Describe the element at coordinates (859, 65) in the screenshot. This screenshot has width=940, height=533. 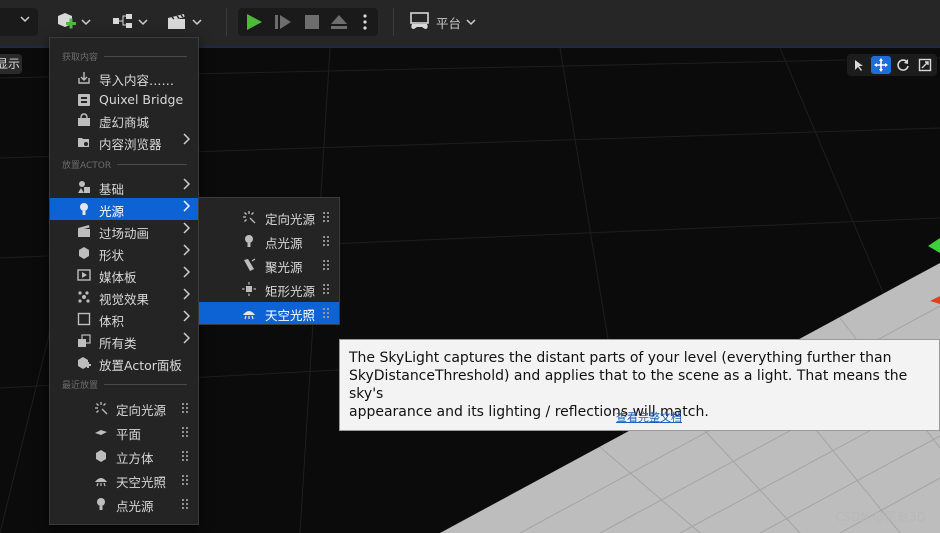
I see `select-icon` at that location.